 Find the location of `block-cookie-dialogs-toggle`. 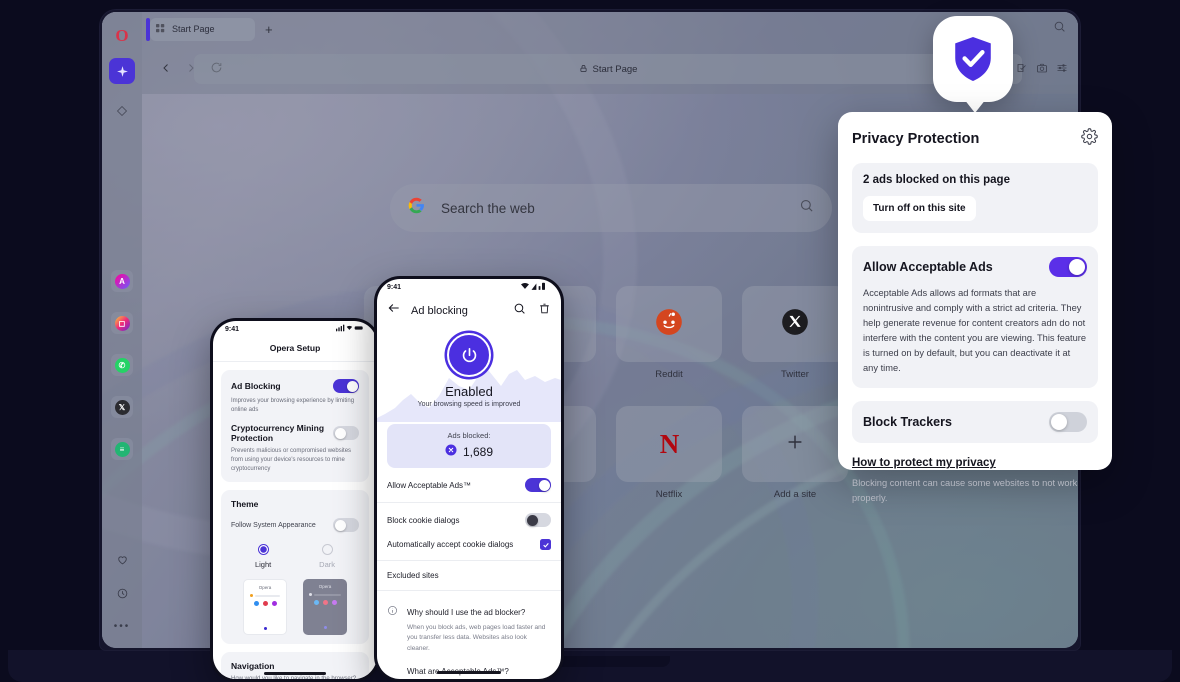

block-cookie-dialogs-toggle is located at coordinates (538, 520).